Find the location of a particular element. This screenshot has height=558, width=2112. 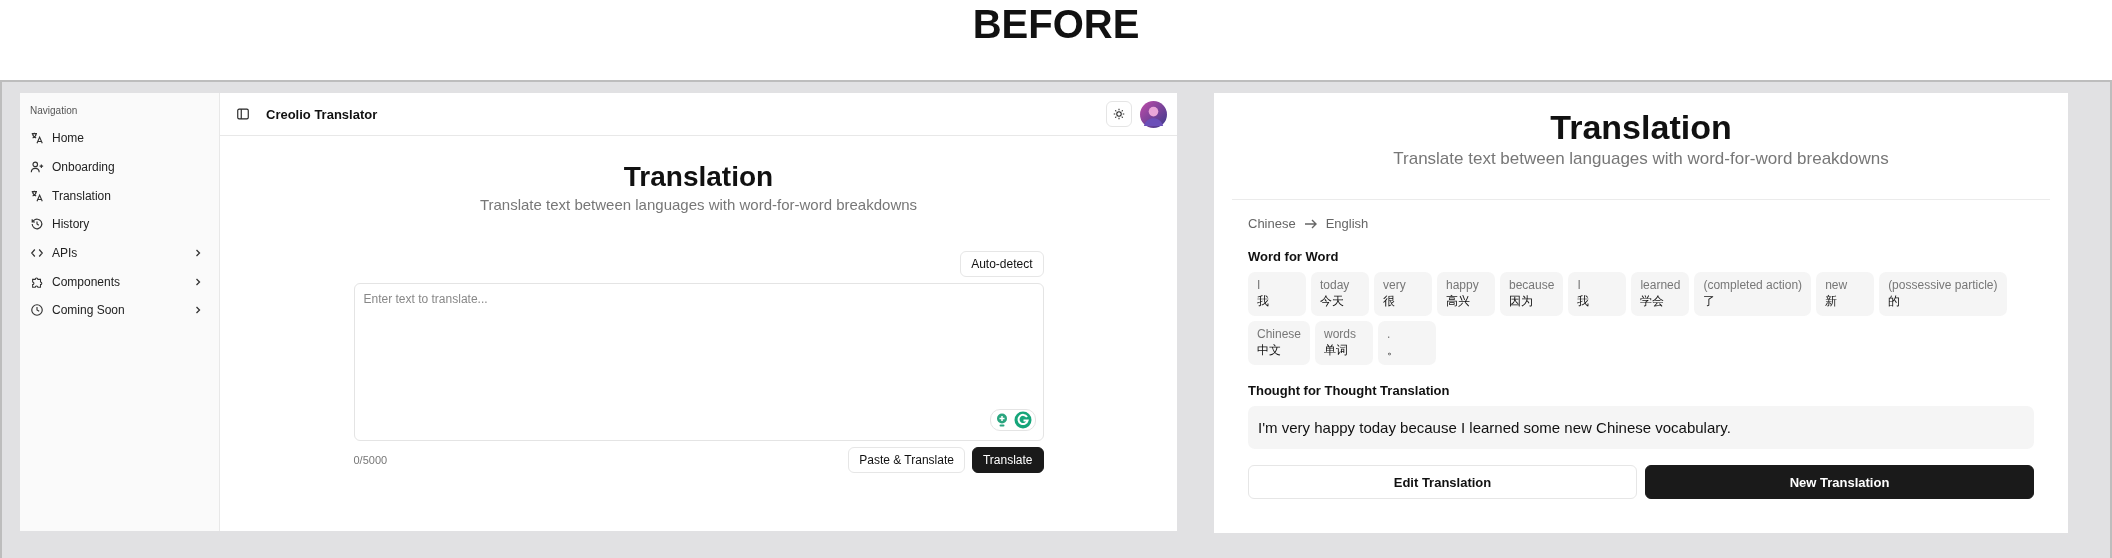

section-heading: Word for Word is located at coordinates (1294, 257).